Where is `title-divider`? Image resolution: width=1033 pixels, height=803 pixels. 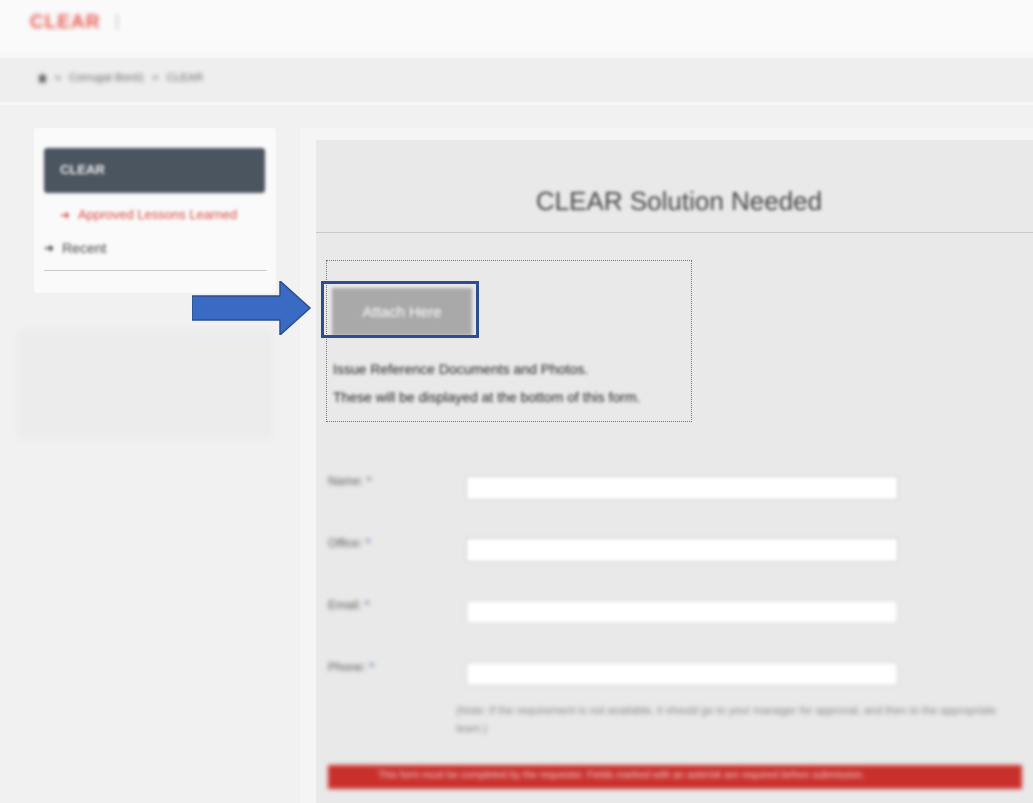 title-divider is located at coordinates (674, 232).